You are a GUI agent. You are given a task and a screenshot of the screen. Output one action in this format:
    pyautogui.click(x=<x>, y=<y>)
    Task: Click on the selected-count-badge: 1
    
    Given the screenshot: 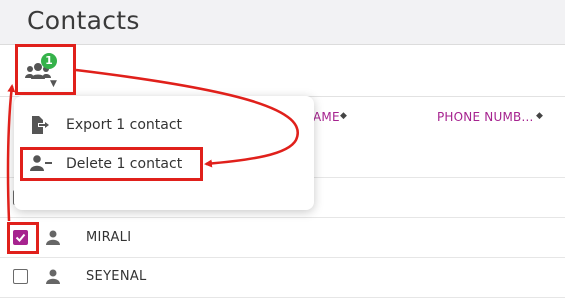 What is the action you would take?
    pyautogui.click(x=49, y=61)
    